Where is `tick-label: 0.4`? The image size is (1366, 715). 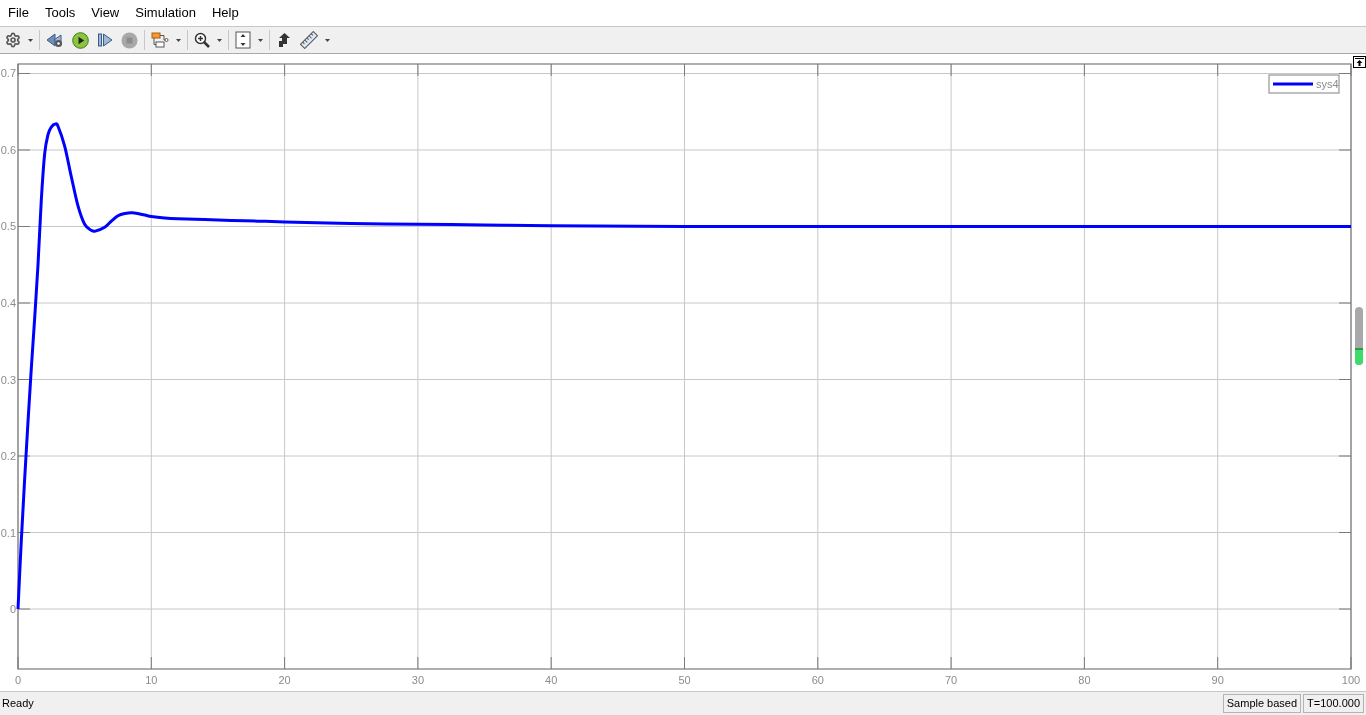
tick-label: 0.4 is located at coordinates (8, 303).